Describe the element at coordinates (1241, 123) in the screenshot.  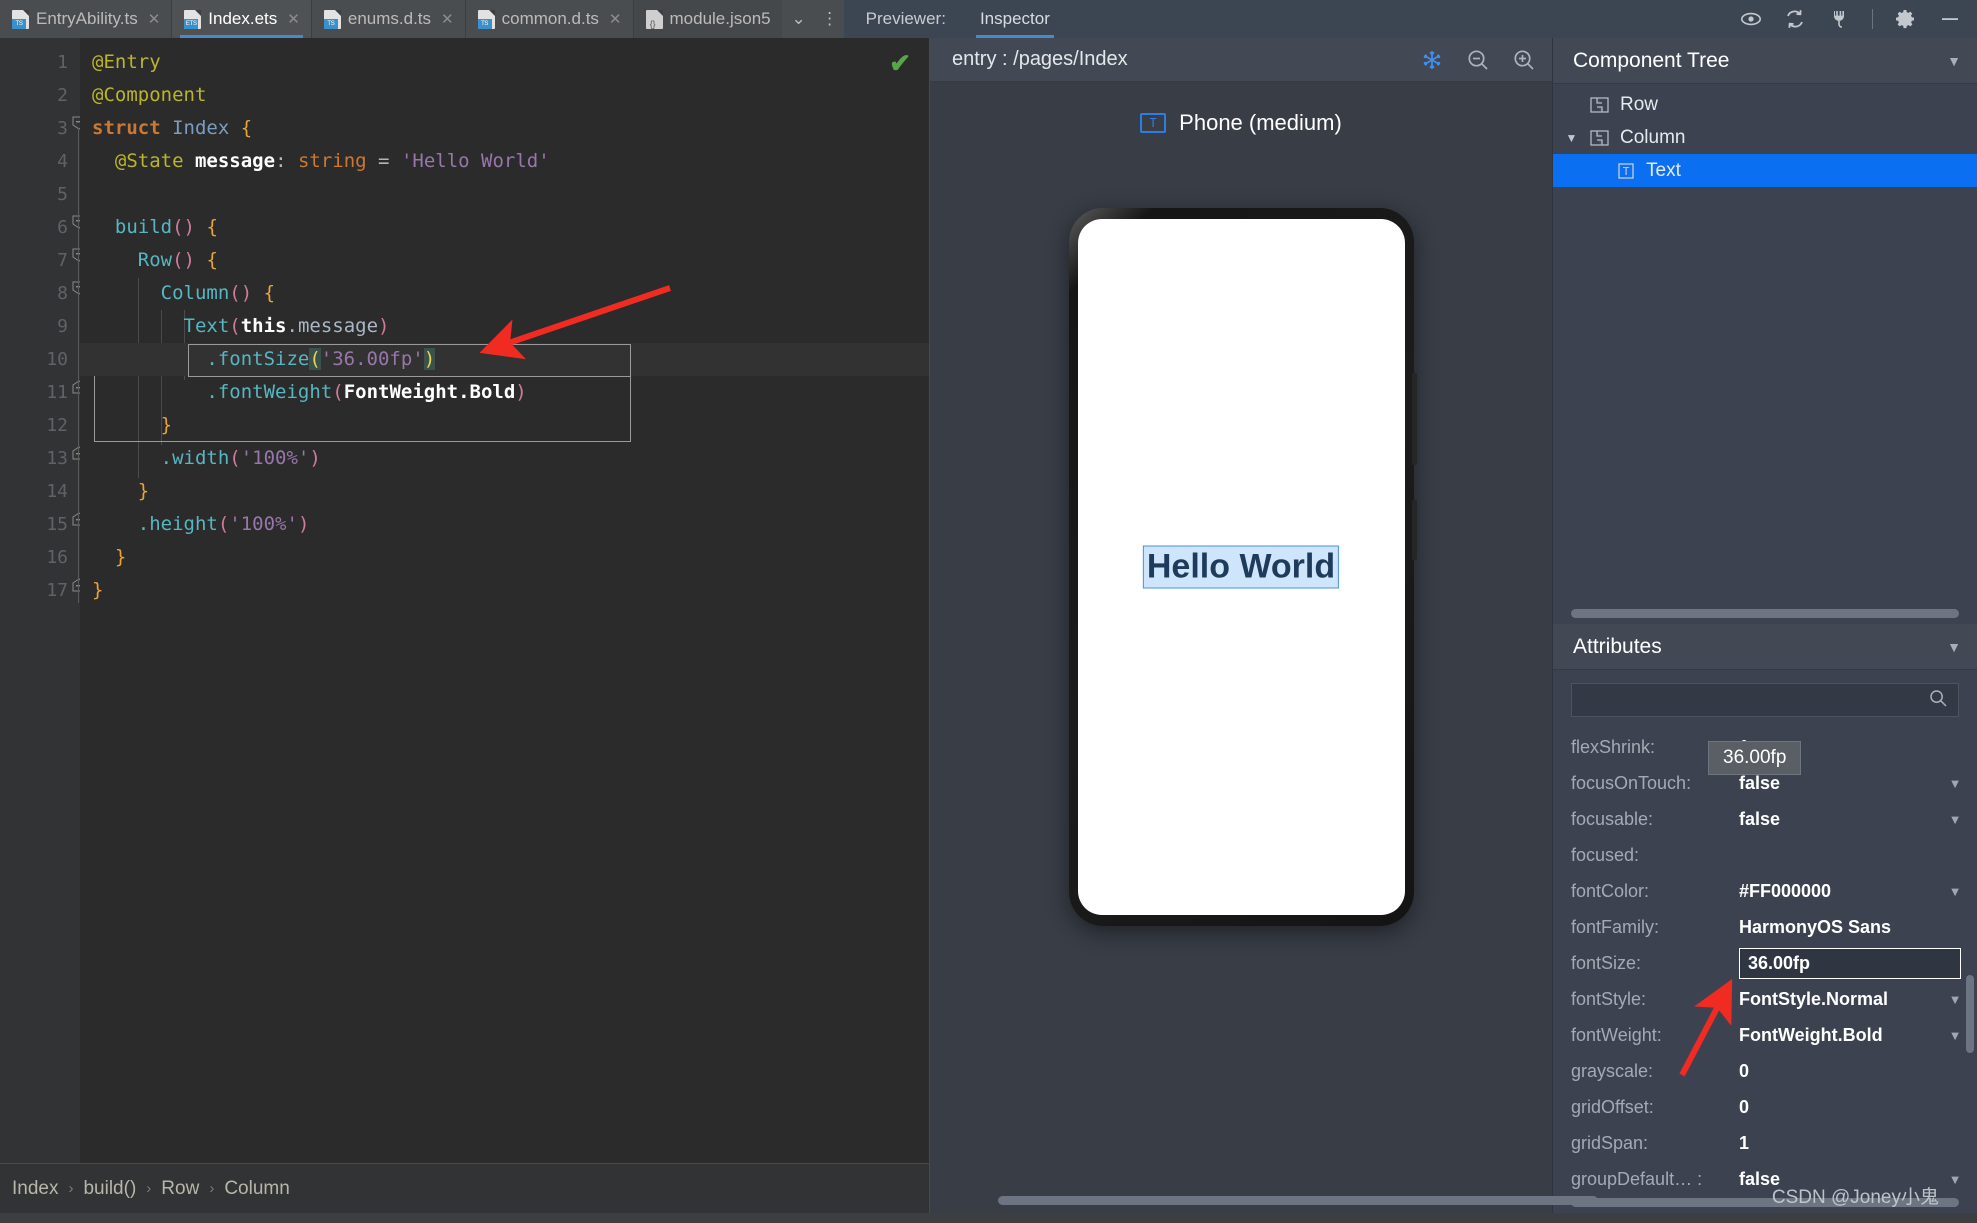
I see `device-label: T Phone (medium)` at that location.